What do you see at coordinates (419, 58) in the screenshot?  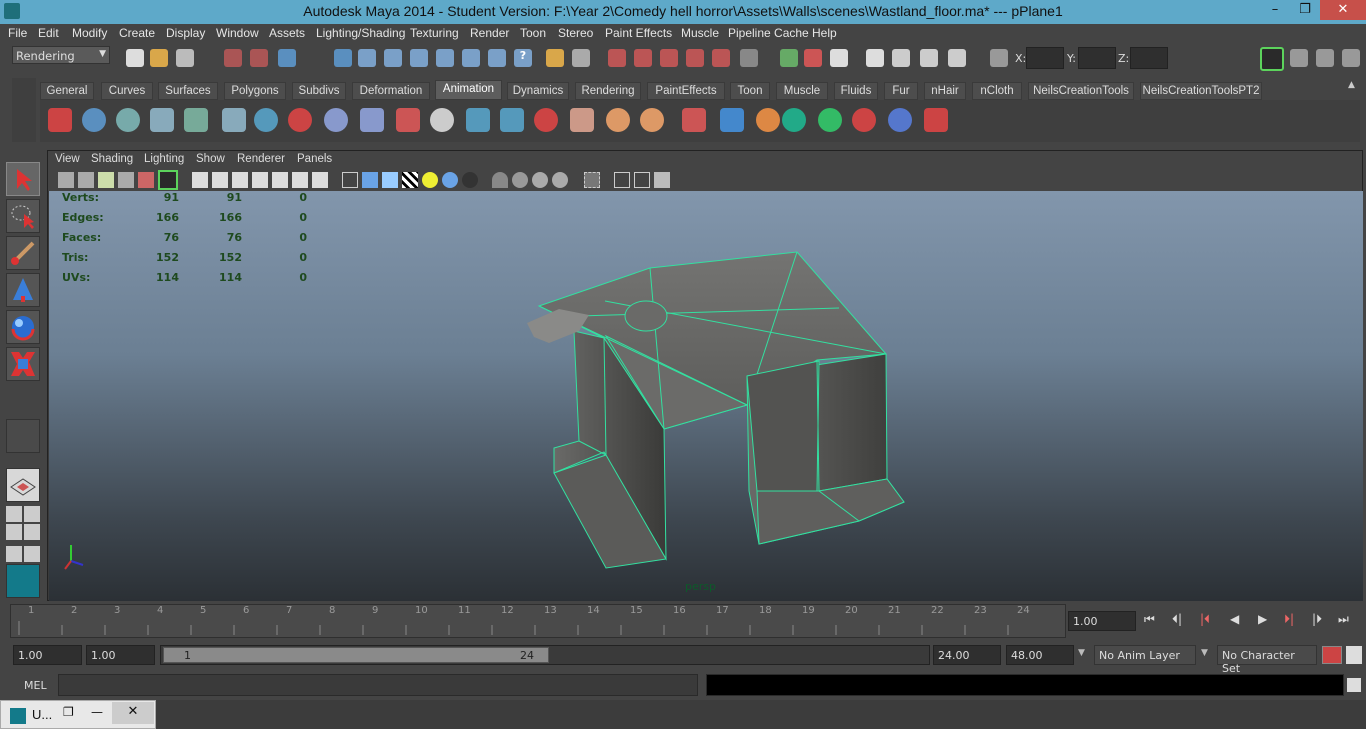 I see `select-surfaces-icon` at bounding box center [419, 58].